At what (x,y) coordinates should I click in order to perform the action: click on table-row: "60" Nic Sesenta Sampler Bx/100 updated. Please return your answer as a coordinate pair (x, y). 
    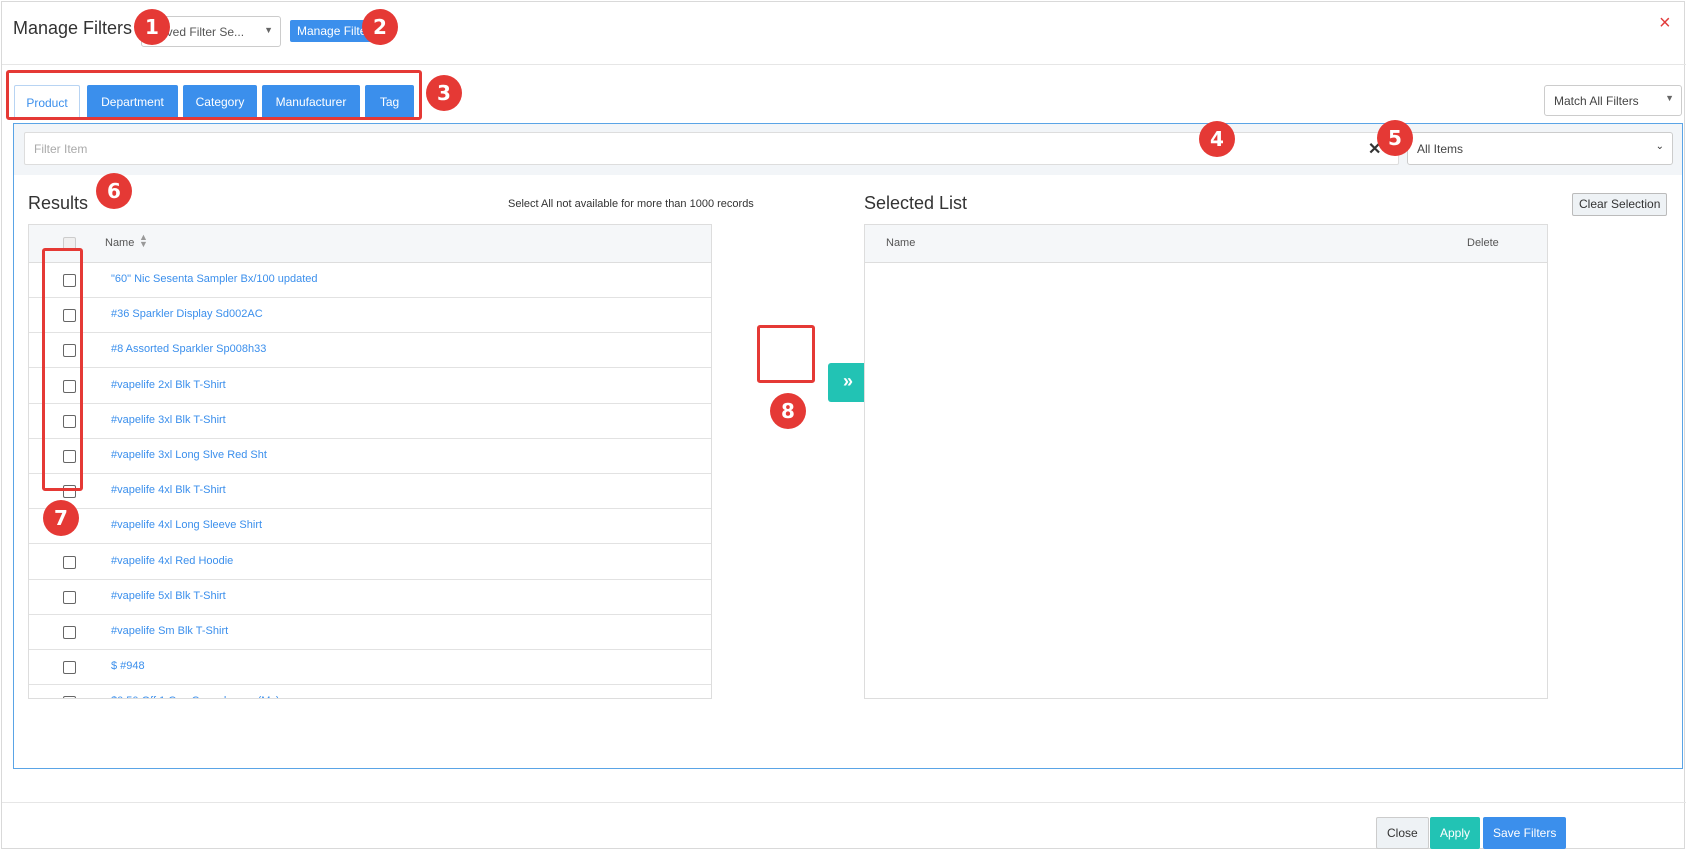
    Looking at the image, I should click on (370, 280).